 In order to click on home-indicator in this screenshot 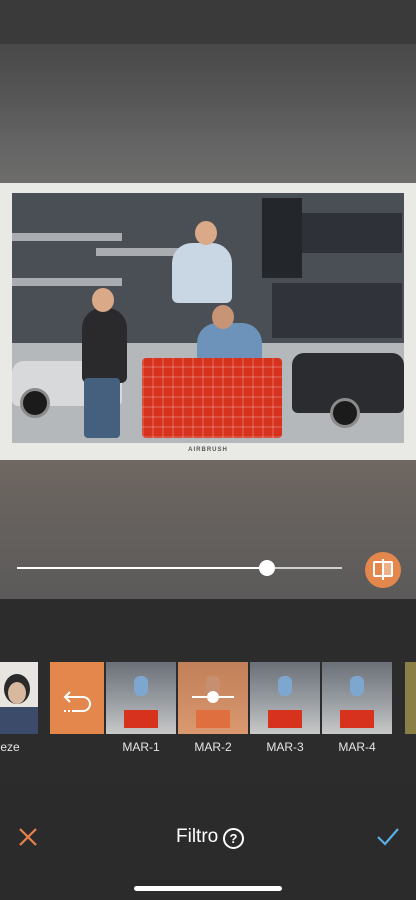, I will do `click(208, 888)`.